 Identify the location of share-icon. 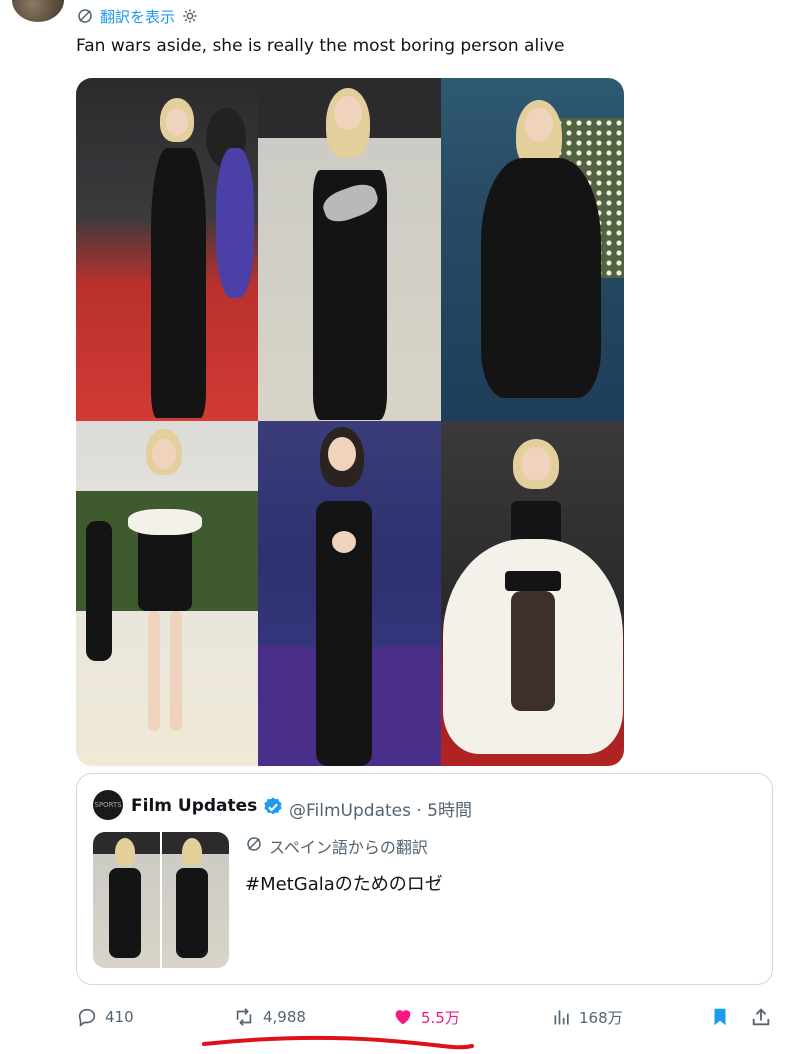
(761, 1017).